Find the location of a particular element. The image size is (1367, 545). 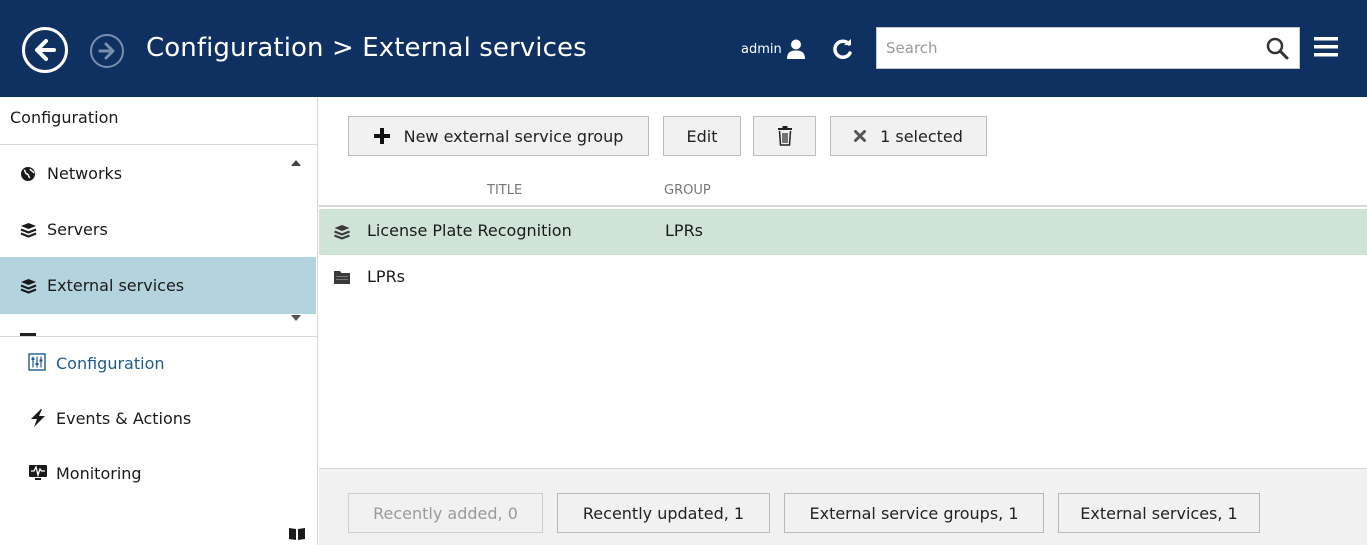

external-services-filter: External services, 1 is located at coordinates (1159, 513).